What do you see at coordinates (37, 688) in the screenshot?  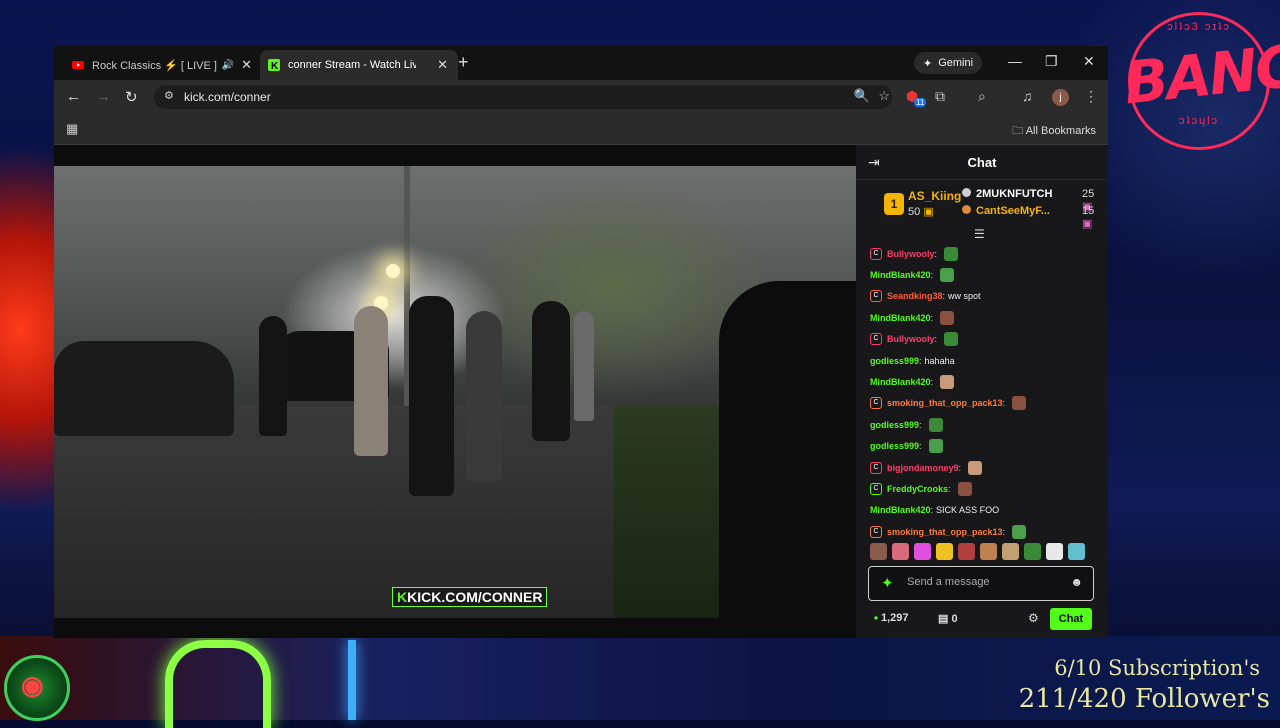 I see `speaker-logo-icon: ◉` at bounding box center [37, 688].